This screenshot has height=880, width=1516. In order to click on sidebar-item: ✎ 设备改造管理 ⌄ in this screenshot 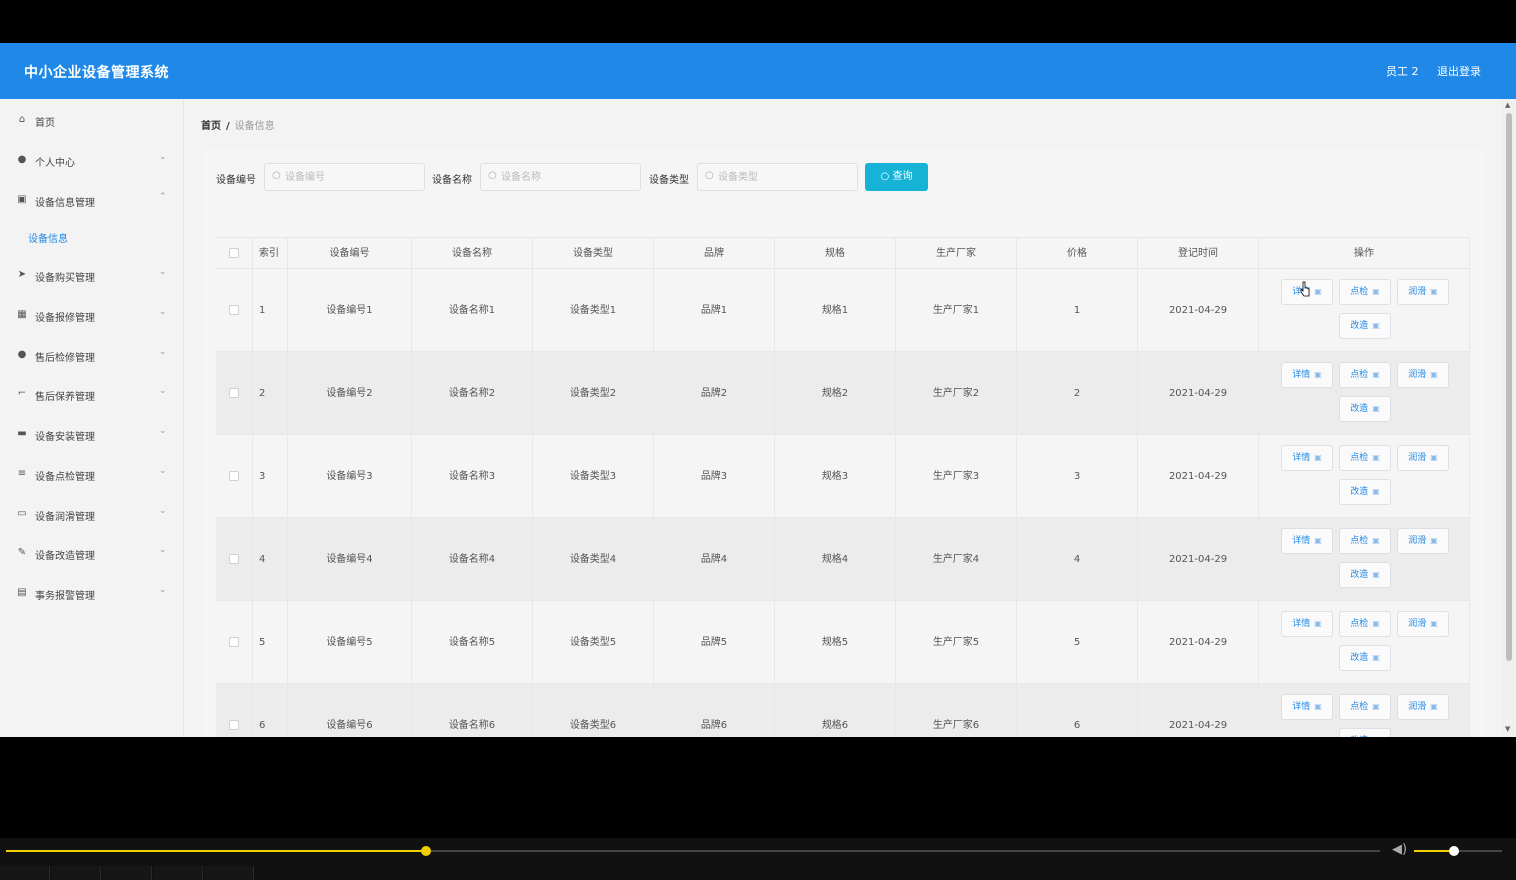, I will do `click(92, 554)`.